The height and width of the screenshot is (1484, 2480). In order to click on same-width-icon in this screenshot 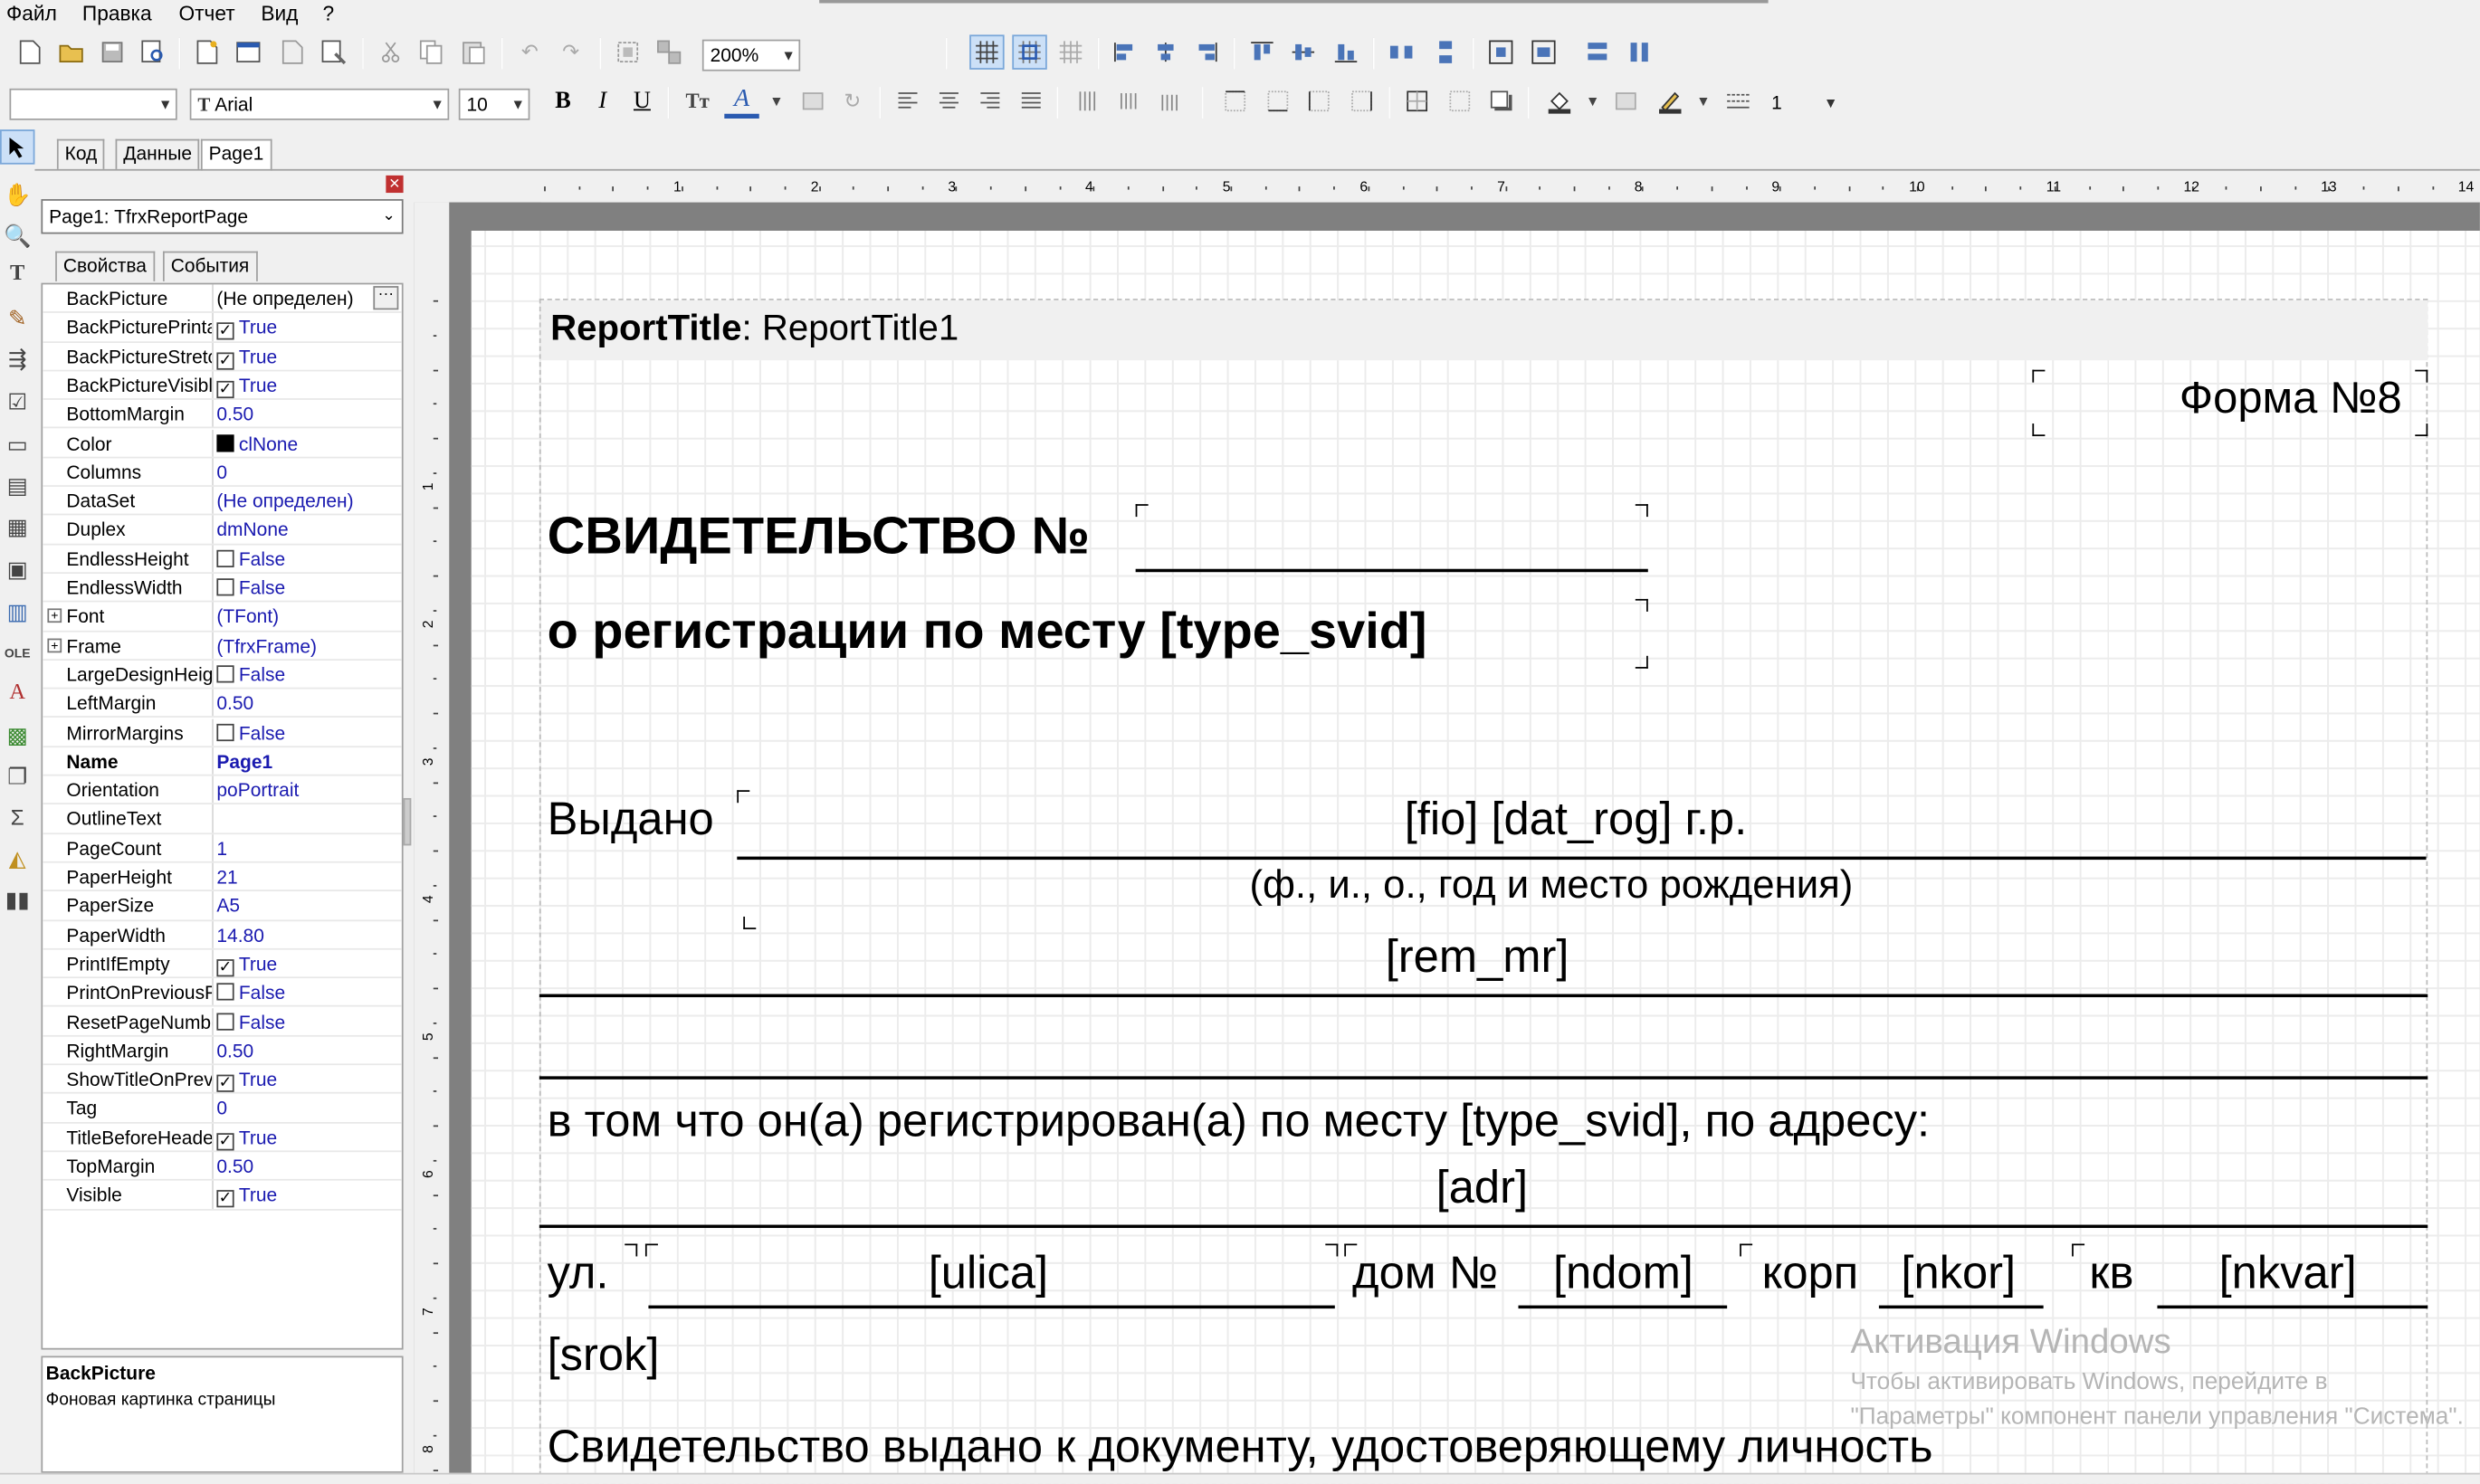, I will do `click(1597, 51)`.